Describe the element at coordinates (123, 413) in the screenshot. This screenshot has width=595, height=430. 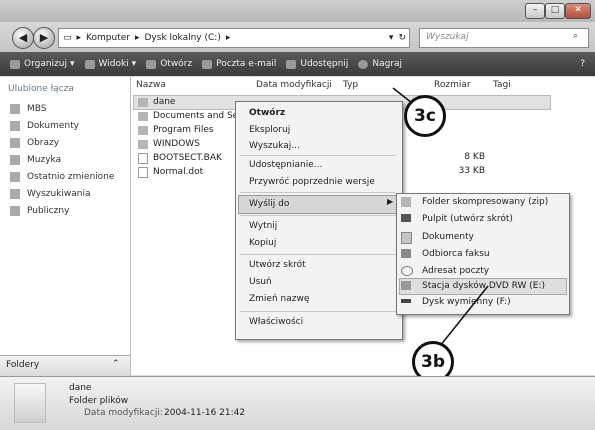
I see `details-modified-label: Data modyfikacji:` at that location.